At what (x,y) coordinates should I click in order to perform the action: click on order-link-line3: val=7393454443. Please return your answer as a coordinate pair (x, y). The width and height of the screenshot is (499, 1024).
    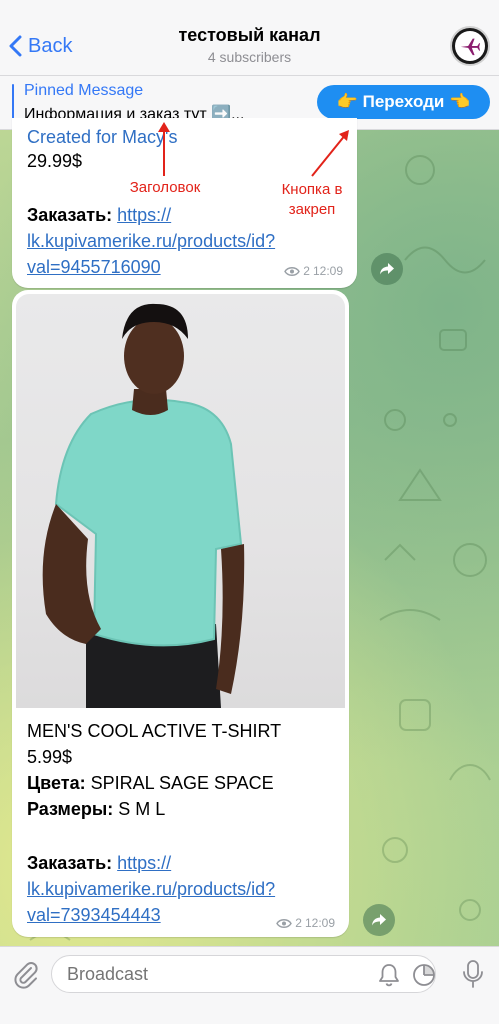
    Looking at the image, I should click on (94, 915).